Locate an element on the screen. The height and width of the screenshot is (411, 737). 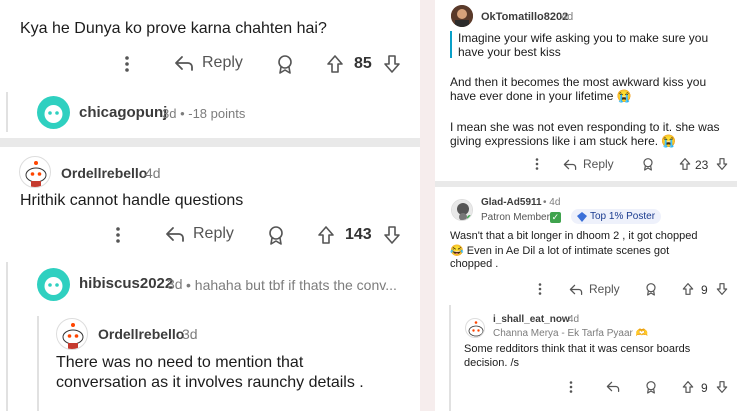
quote-line: have your best kiss is located at coordinates (509, 52).